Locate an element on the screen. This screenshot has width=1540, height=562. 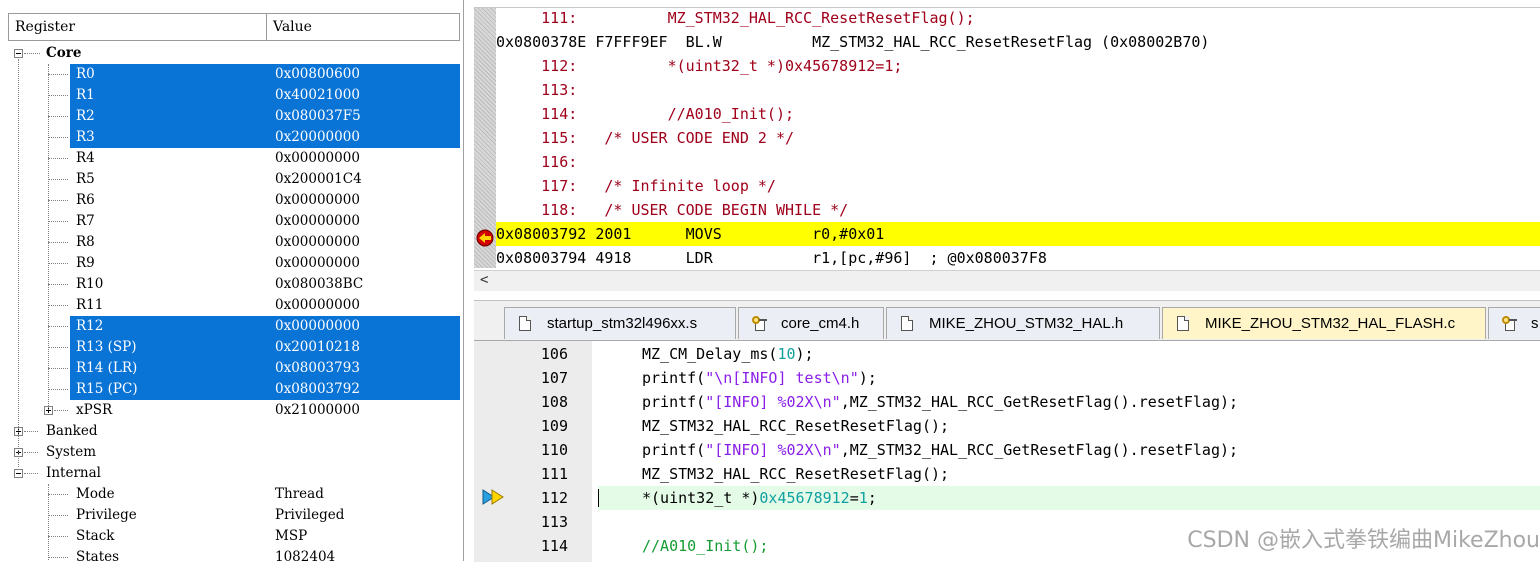
editor-line: 111 MZ_STM32_HAL_RCC_ResetResetFlag(); is located at coordinates (1007, 474).